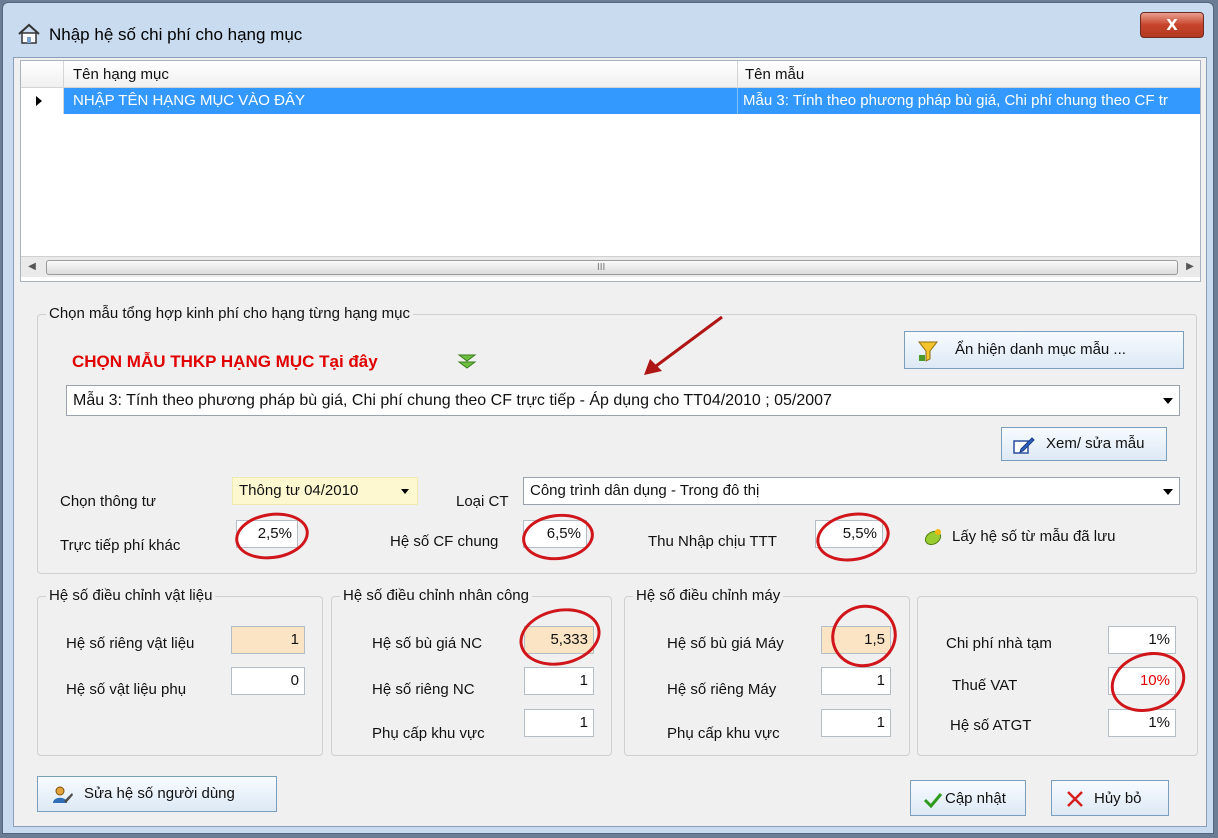 The image size is (1218, 838). What do you see at coordinates (130, 643) in the screenshot?
I see `material-own-label: Hệ số riêng vật liệu` at bounding box center [130, 643].